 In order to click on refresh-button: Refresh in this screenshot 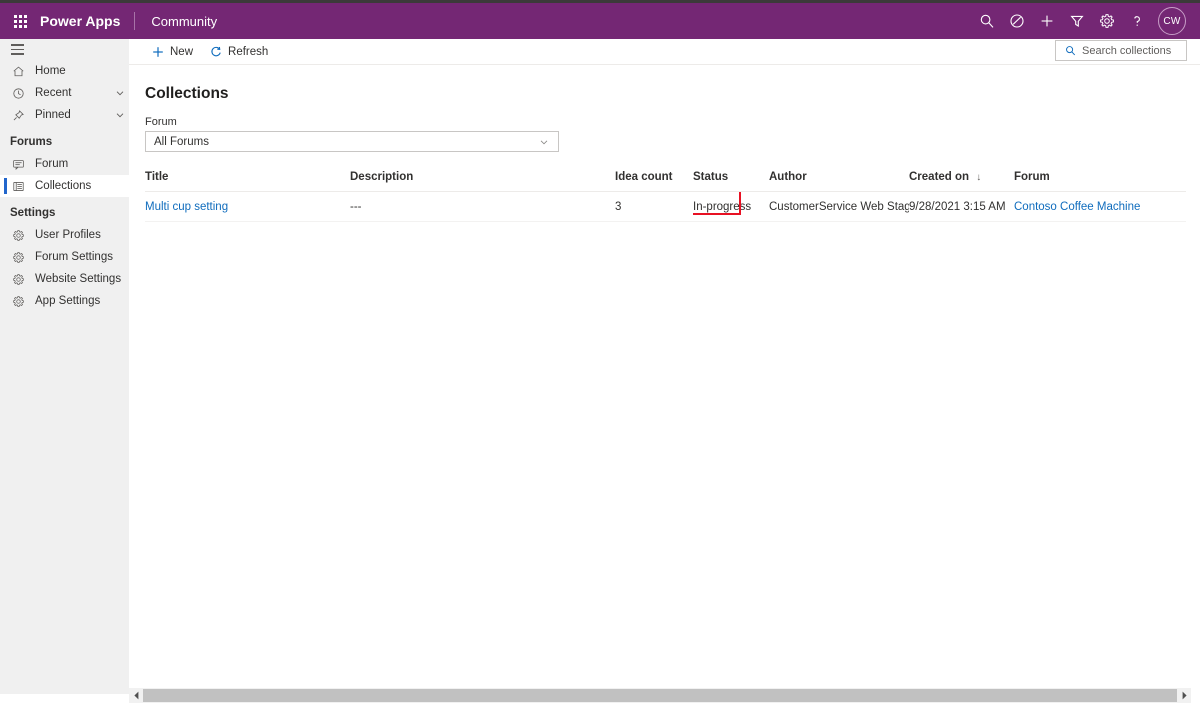, I will do `click(238, 52)`.